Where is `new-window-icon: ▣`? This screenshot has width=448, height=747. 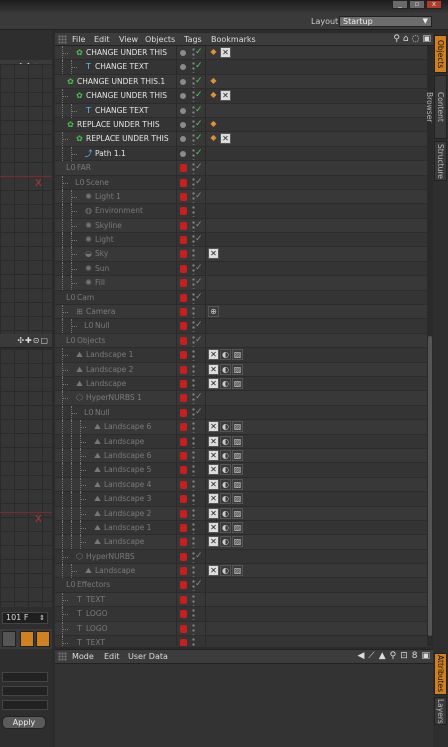 new-window-icon: ▣ is located at coordinates (426, 39).